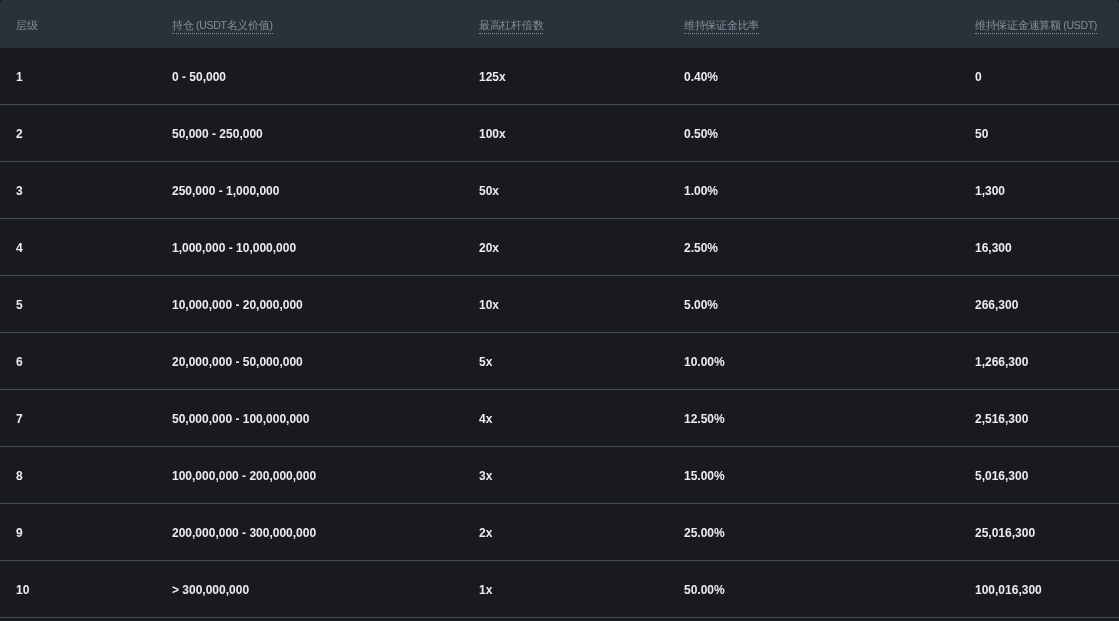  I want to click on table-cell: 50x, so click(489, 191).